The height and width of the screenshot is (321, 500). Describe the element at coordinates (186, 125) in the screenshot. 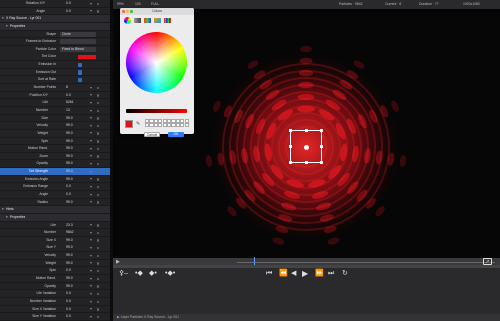

I see `color-swatch-cell` at that location.